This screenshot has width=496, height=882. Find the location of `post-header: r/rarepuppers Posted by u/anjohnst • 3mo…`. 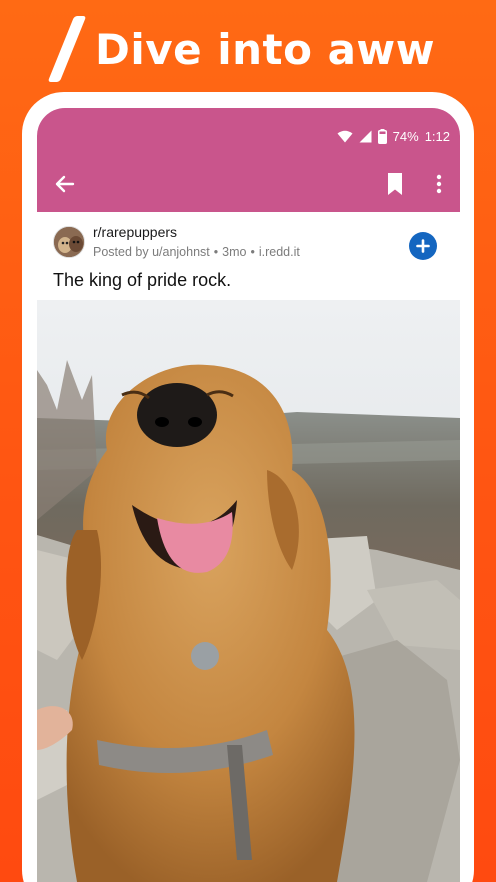

post-header: r/rarepuppers Posted by u/anjohnst • 3mo… is located at coordinates (248, 256).